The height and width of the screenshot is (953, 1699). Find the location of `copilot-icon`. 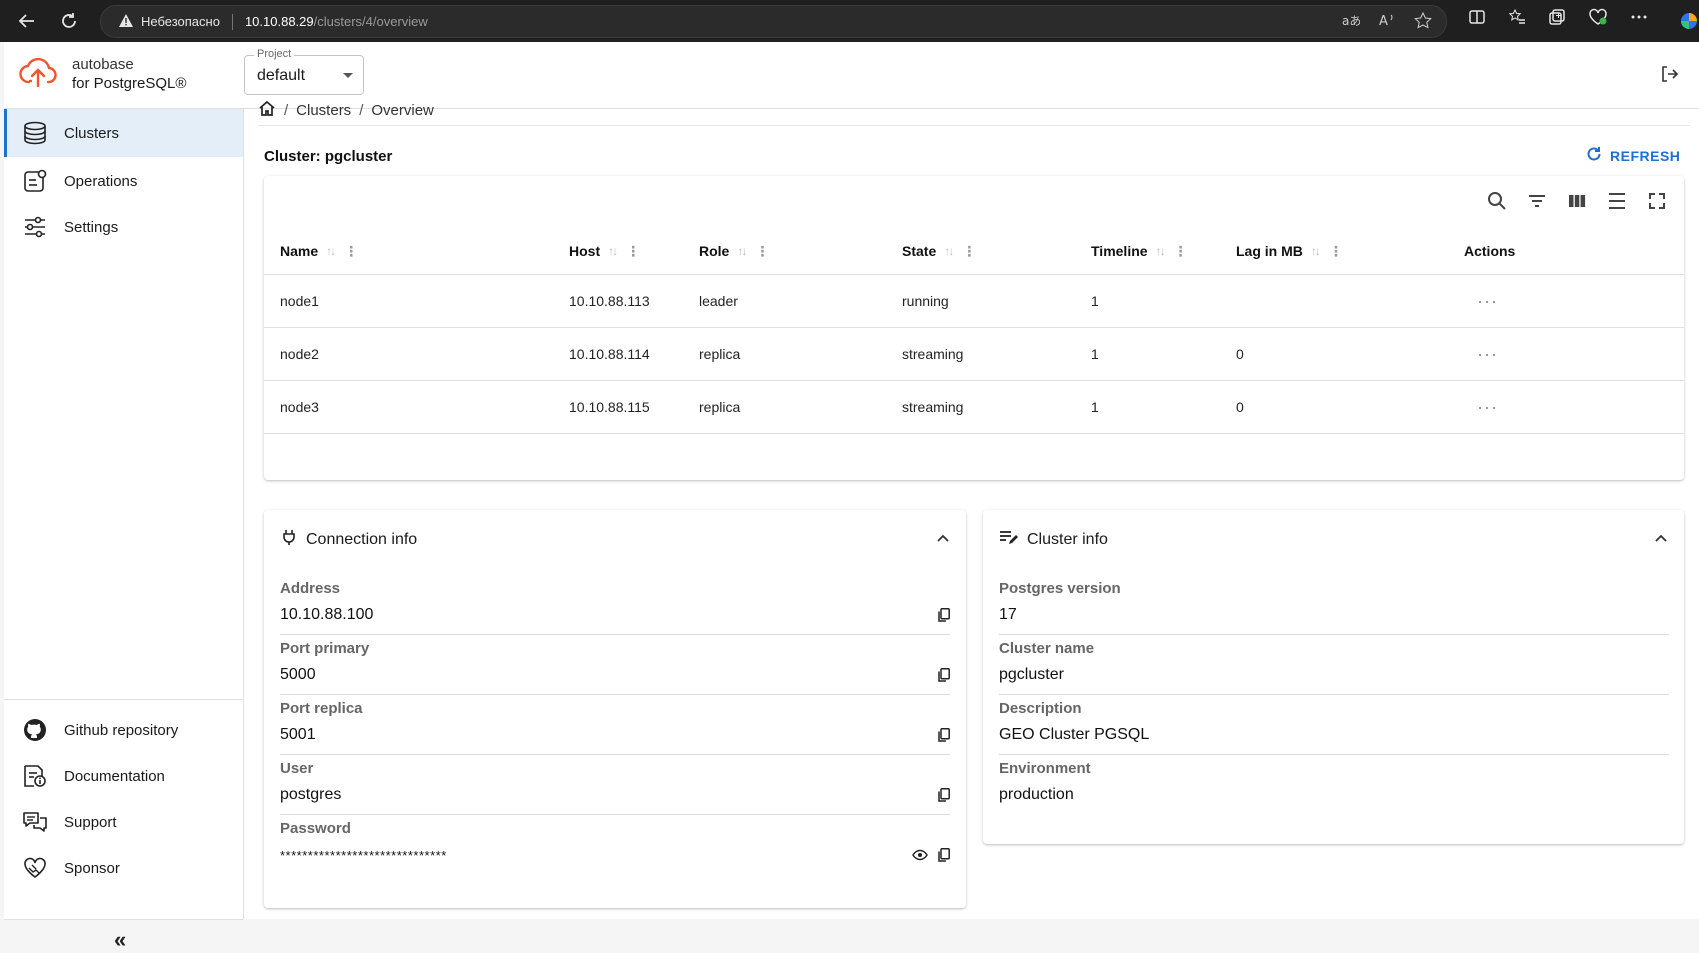

copilot-icon is located at coordinates (1687, 21).